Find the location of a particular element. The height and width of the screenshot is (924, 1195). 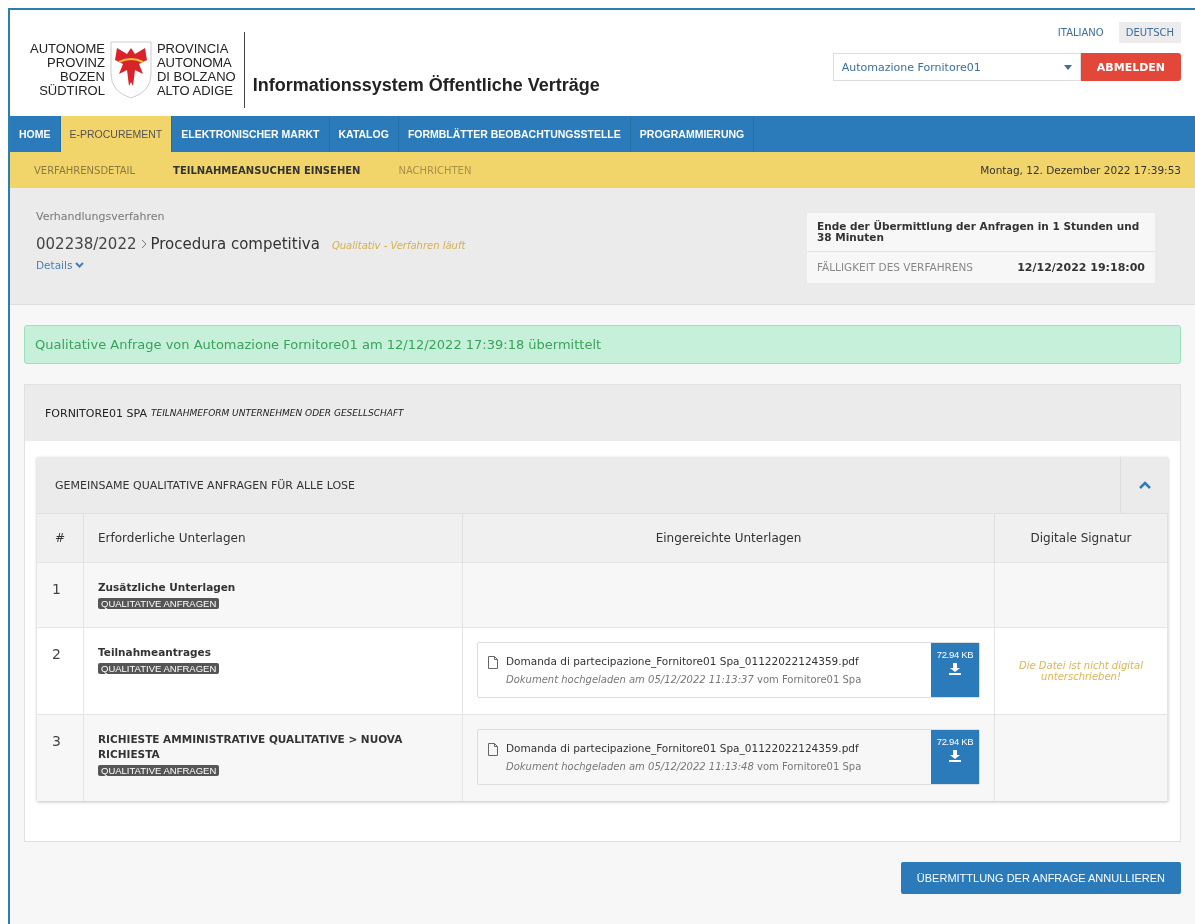

procedure-status: Qualitativ - Verfahren läuft is located at coordinates (398, 245).